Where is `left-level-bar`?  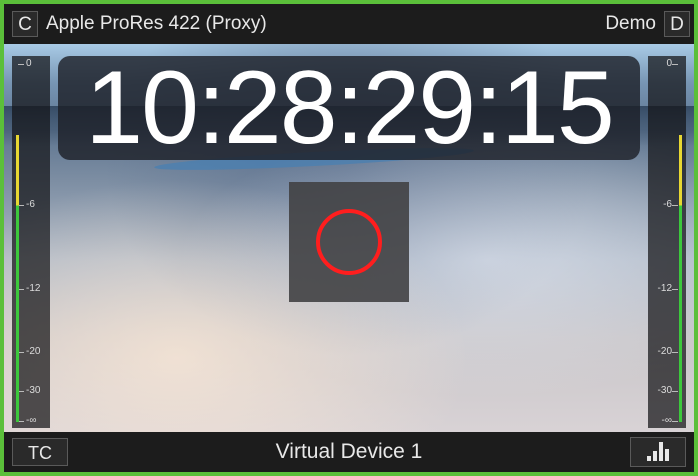 left-level-bar is located at coordinates (17, 278).